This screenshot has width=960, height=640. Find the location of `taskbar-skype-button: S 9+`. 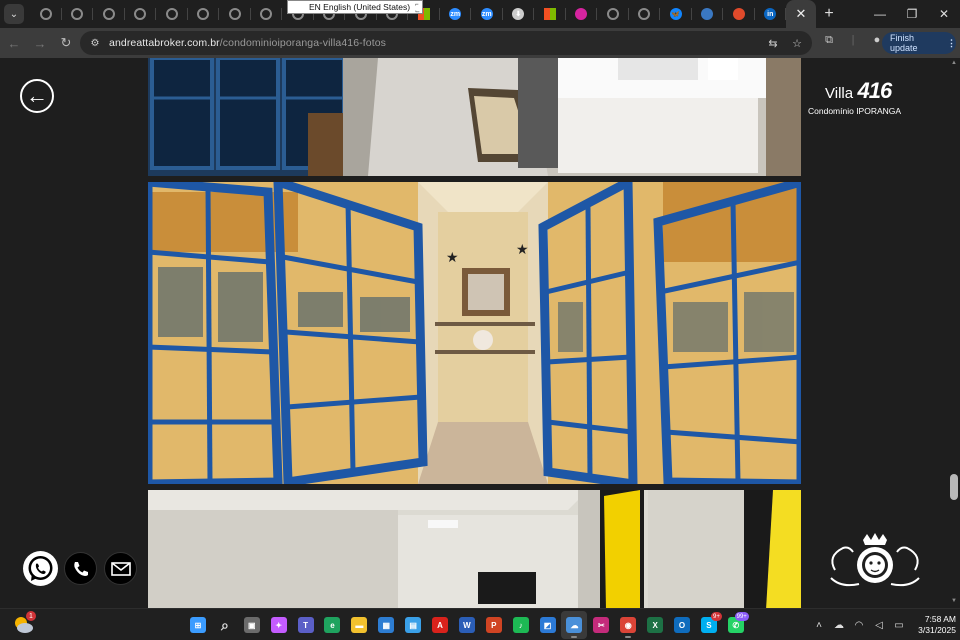

taskbar-skype-button: S 9+ is located at coordinates (709, 625).